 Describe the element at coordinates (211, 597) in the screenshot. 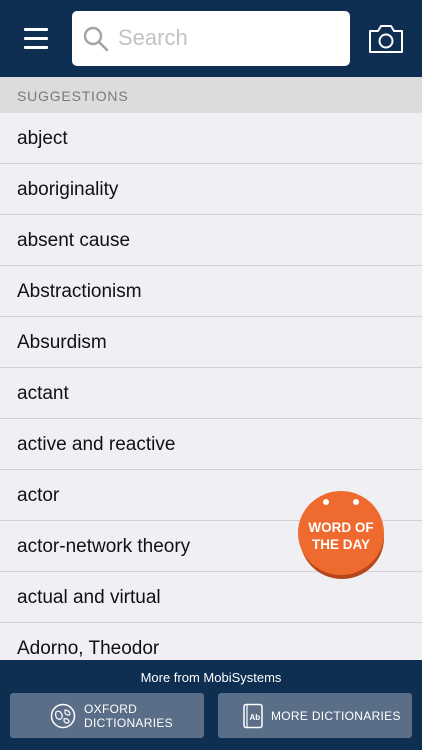

I see `list-item: actual and virtual` at that location.